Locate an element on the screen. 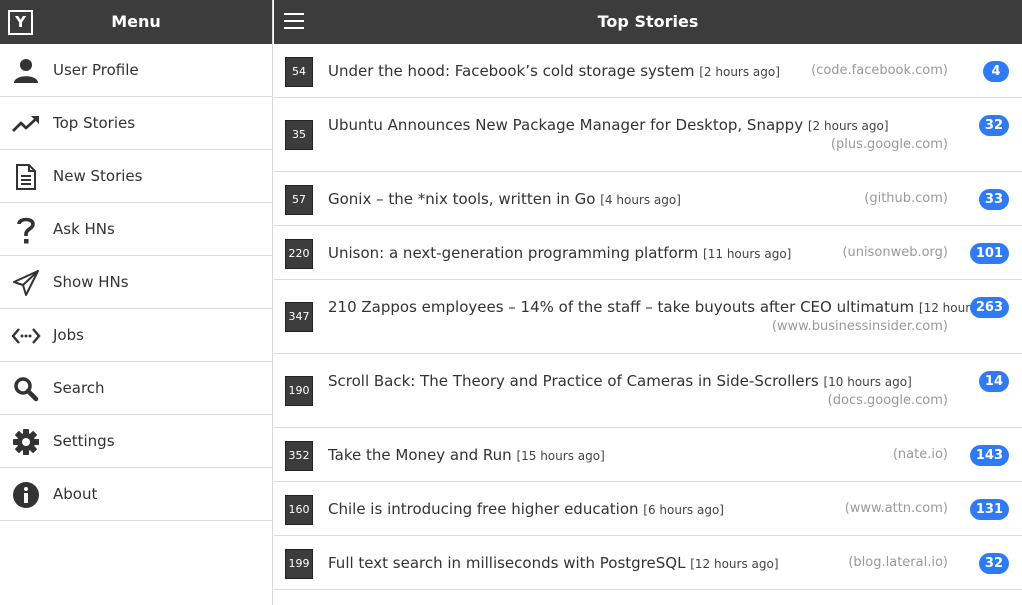 Image resolution: width=1022 pixels, height=605 pixels. comment-count-badge: 131 is located at coordinates (989, 509).